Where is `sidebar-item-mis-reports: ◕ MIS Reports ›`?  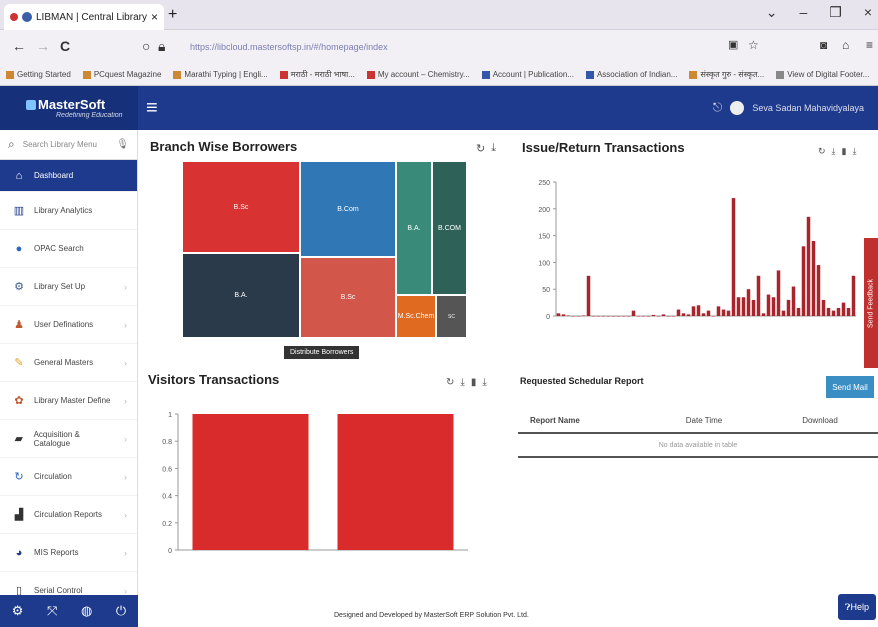 sidebar-item-mis-reports: ◕ MIS Reports › is located at coordinates (68, 553).